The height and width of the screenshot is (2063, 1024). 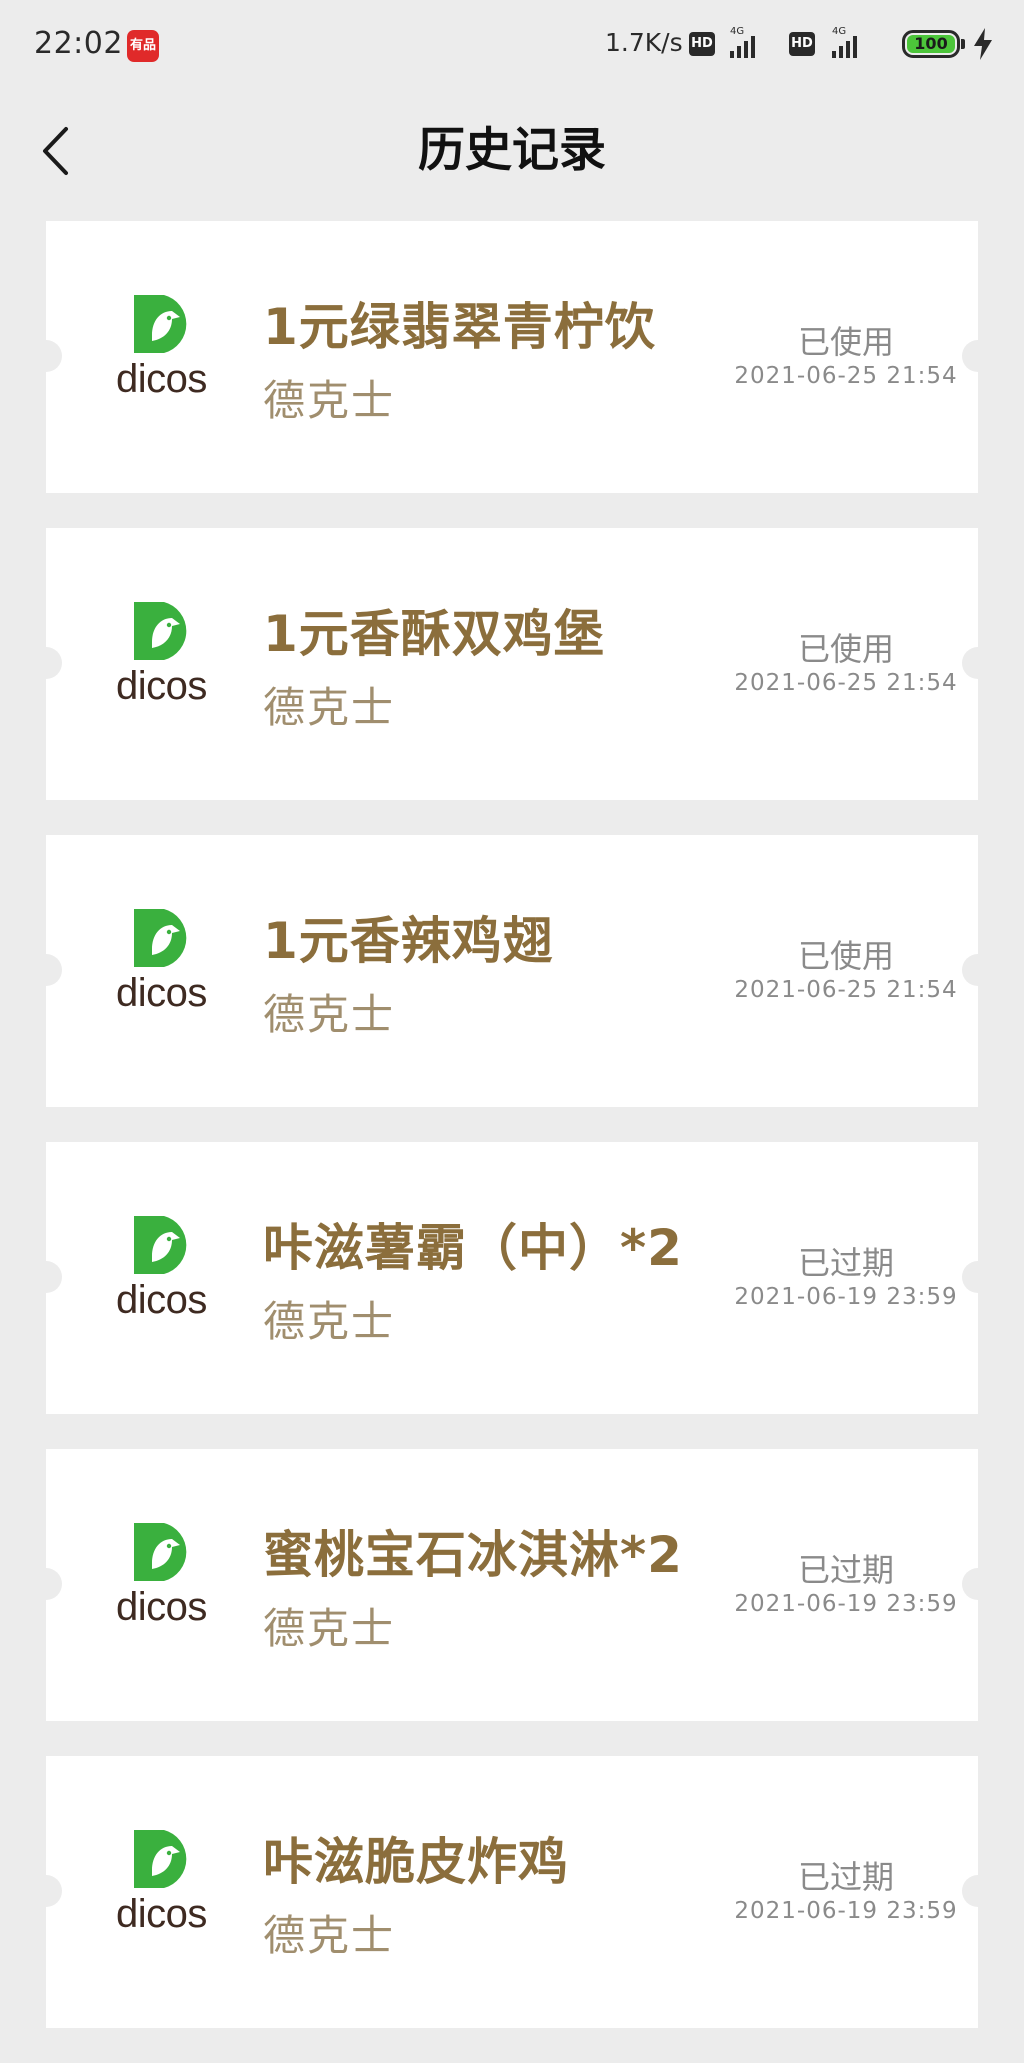 I want to click on coupon-title: 咔滋脆皮炸鸡, so click(x=416, y=1862).